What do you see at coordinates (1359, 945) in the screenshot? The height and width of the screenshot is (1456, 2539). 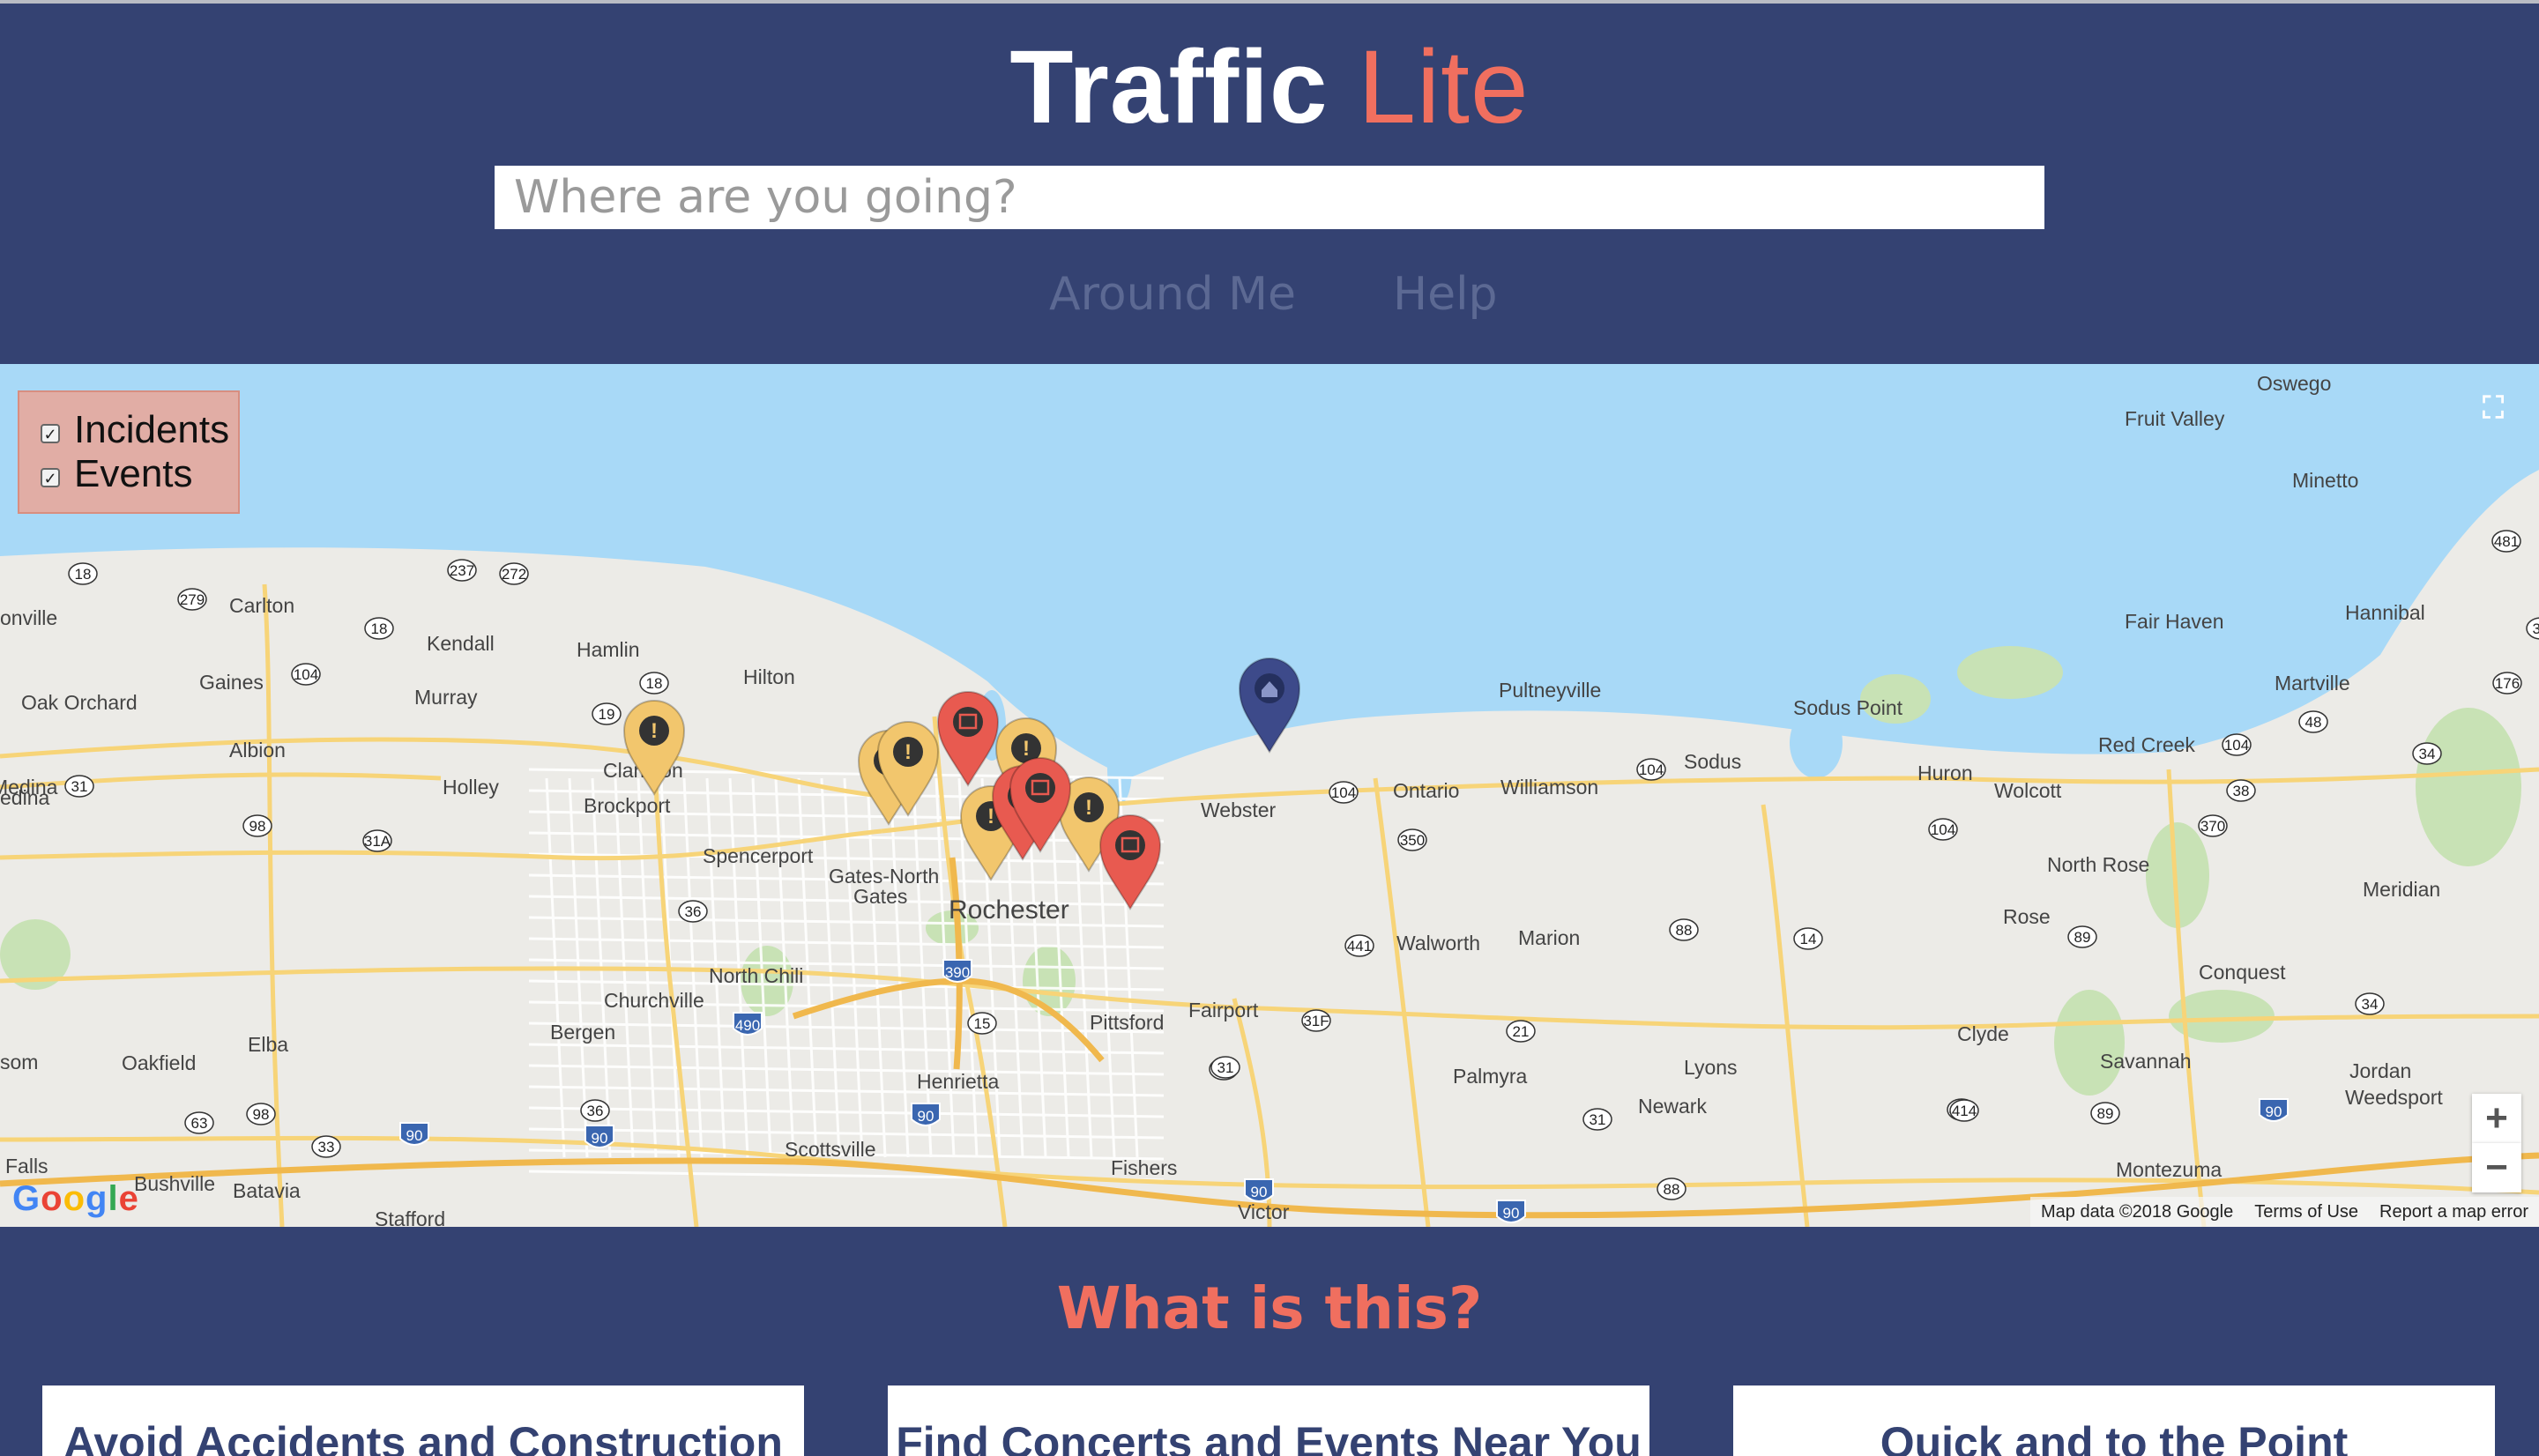 I see `road-shield: 441` at bounding box center [1359, 945].